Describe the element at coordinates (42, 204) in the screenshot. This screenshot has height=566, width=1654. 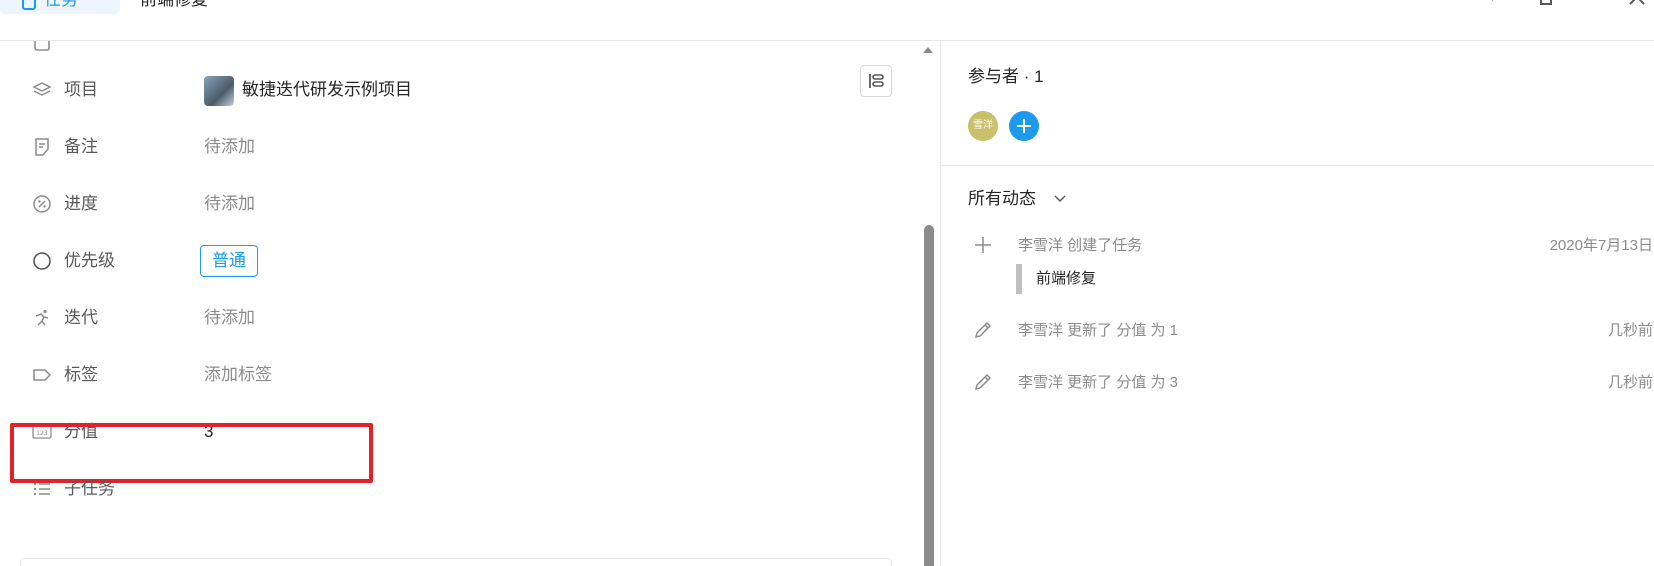
I see `percent-icon` at that location.